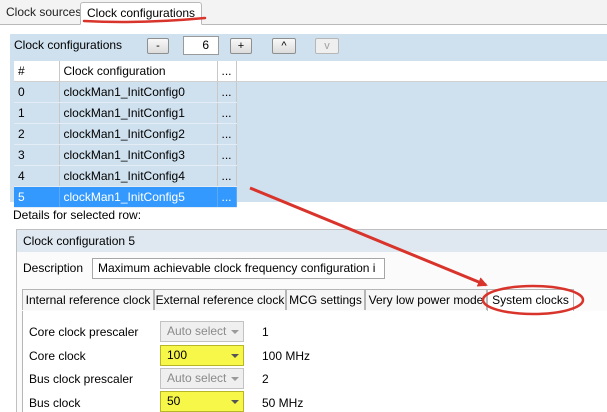 The width and height of the screenshot is (607, 412). What do you see at coordinates (533, 300) in the screenshot?
I see `circle-annotation` at bounding box center [533, 300].